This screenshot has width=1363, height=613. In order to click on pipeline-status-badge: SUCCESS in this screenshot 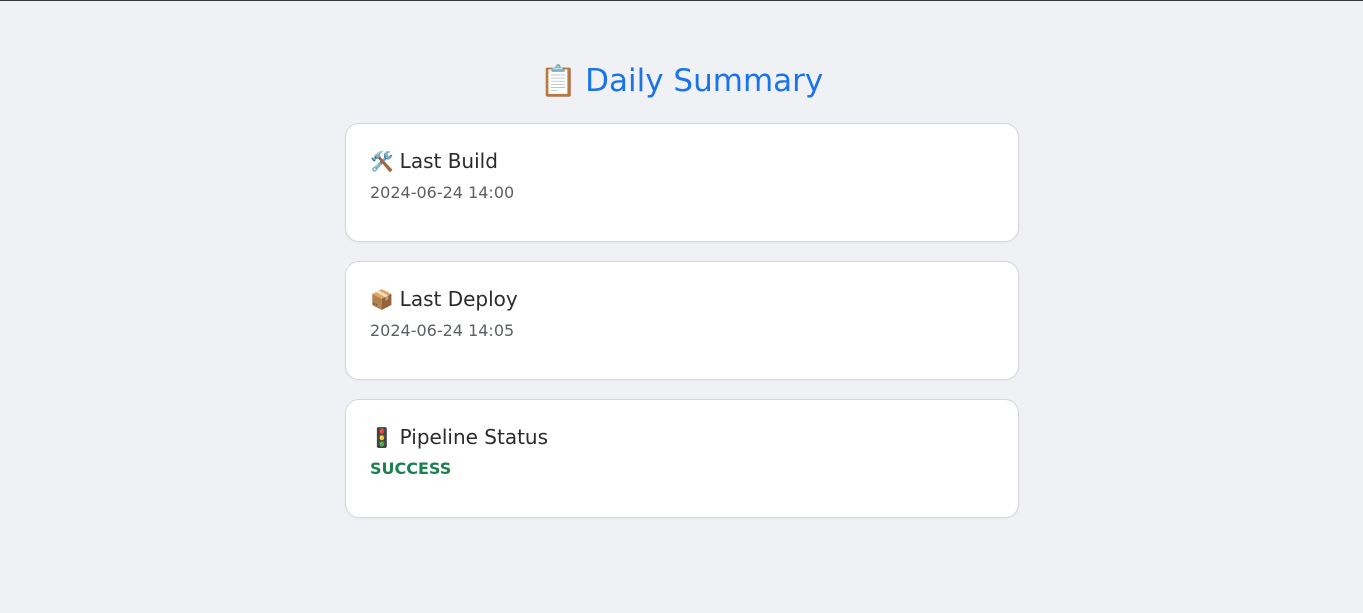, I will do `click(411, 468)`.